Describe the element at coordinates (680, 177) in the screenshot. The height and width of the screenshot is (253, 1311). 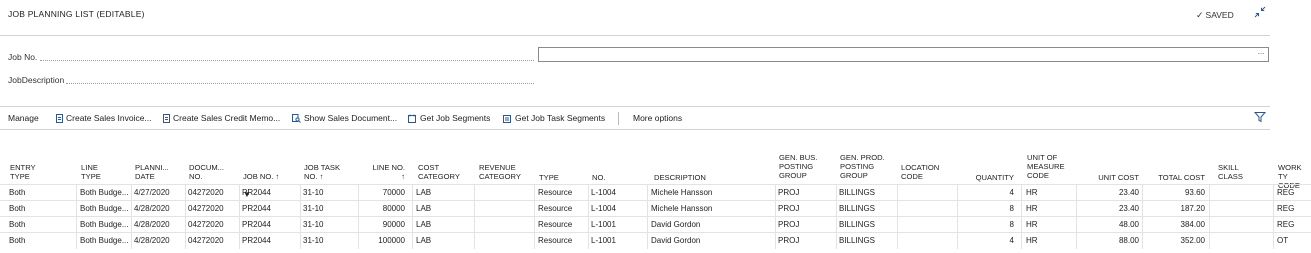
I see `col-description: DESCRIPTION` at that location.